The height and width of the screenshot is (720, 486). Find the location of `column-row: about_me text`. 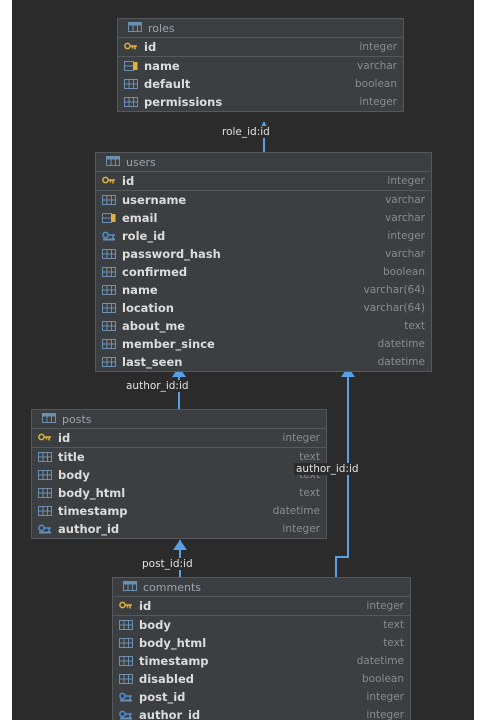

column-row: about_me text is located at coordinates (263, 326).